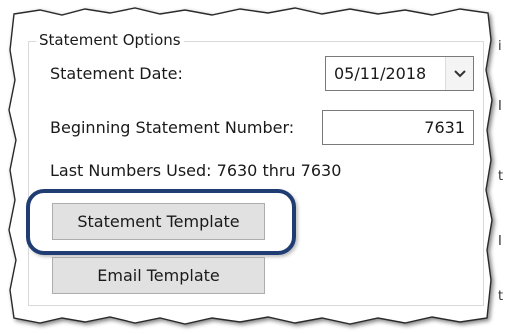 The image size is (505, 334). What do you see at coordinates (158, 275) in the screenshot?
I see `email-template-button: Email Template` at bounding box center [158, 275].